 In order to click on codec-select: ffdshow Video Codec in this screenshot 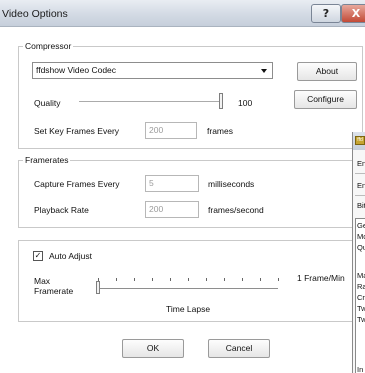, I will do `click(152, 70)`.